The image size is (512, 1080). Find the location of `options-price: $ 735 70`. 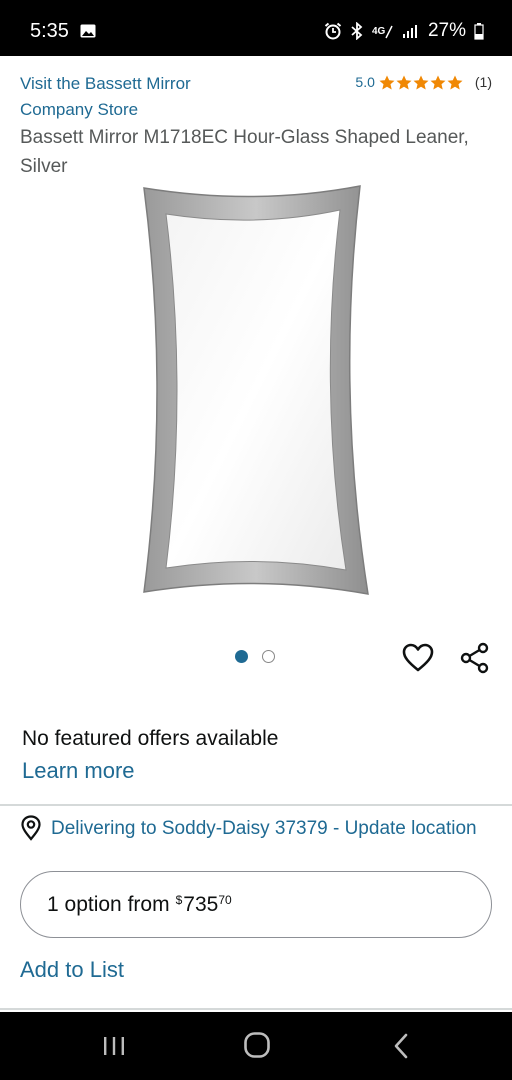

options-price: $ 735 70 is located at coordinates (204, 905).